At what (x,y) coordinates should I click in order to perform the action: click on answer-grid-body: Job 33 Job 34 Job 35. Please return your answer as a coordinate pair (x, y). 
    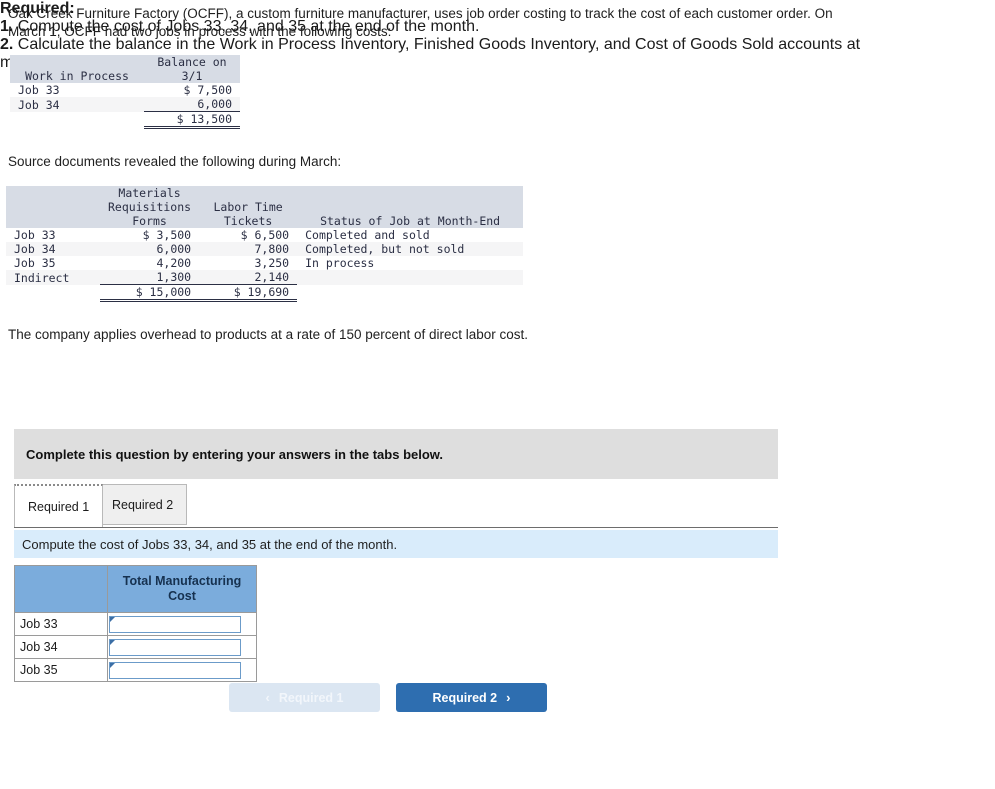
    Looking at the image, I should click on (135, 647).